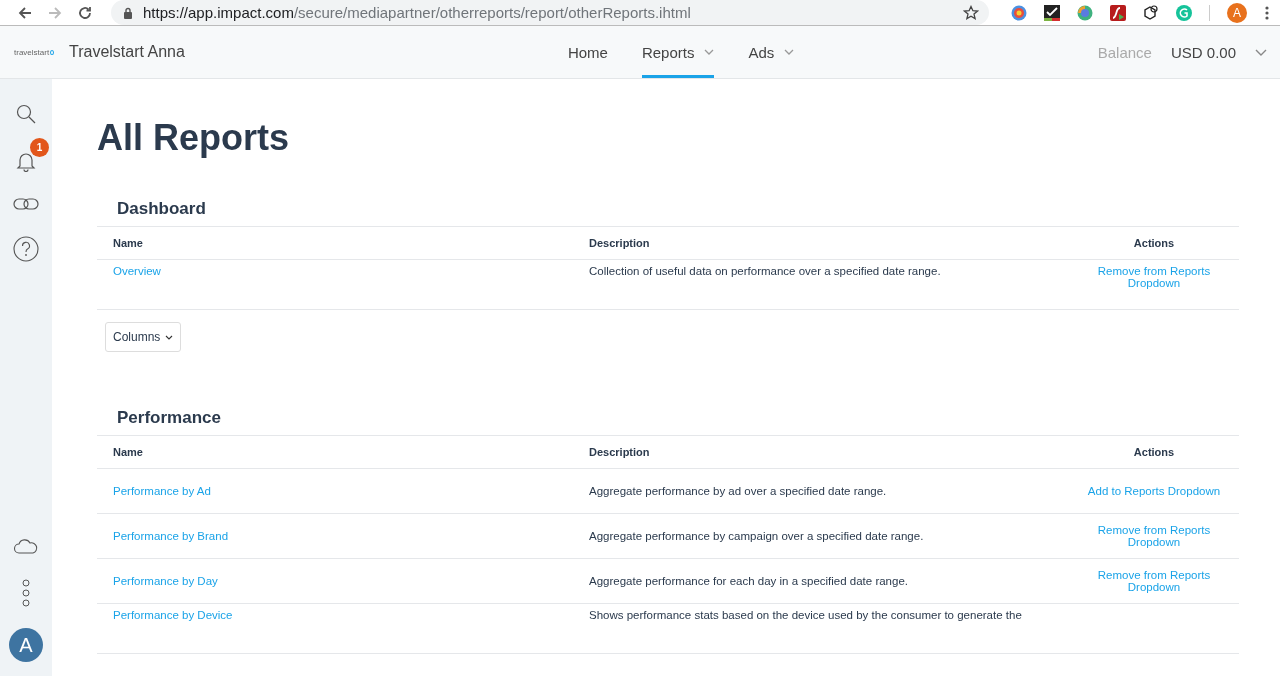 This screenshot has width=1280, height=676. I want to click on nav-tab: Reports, so click(678, 52).